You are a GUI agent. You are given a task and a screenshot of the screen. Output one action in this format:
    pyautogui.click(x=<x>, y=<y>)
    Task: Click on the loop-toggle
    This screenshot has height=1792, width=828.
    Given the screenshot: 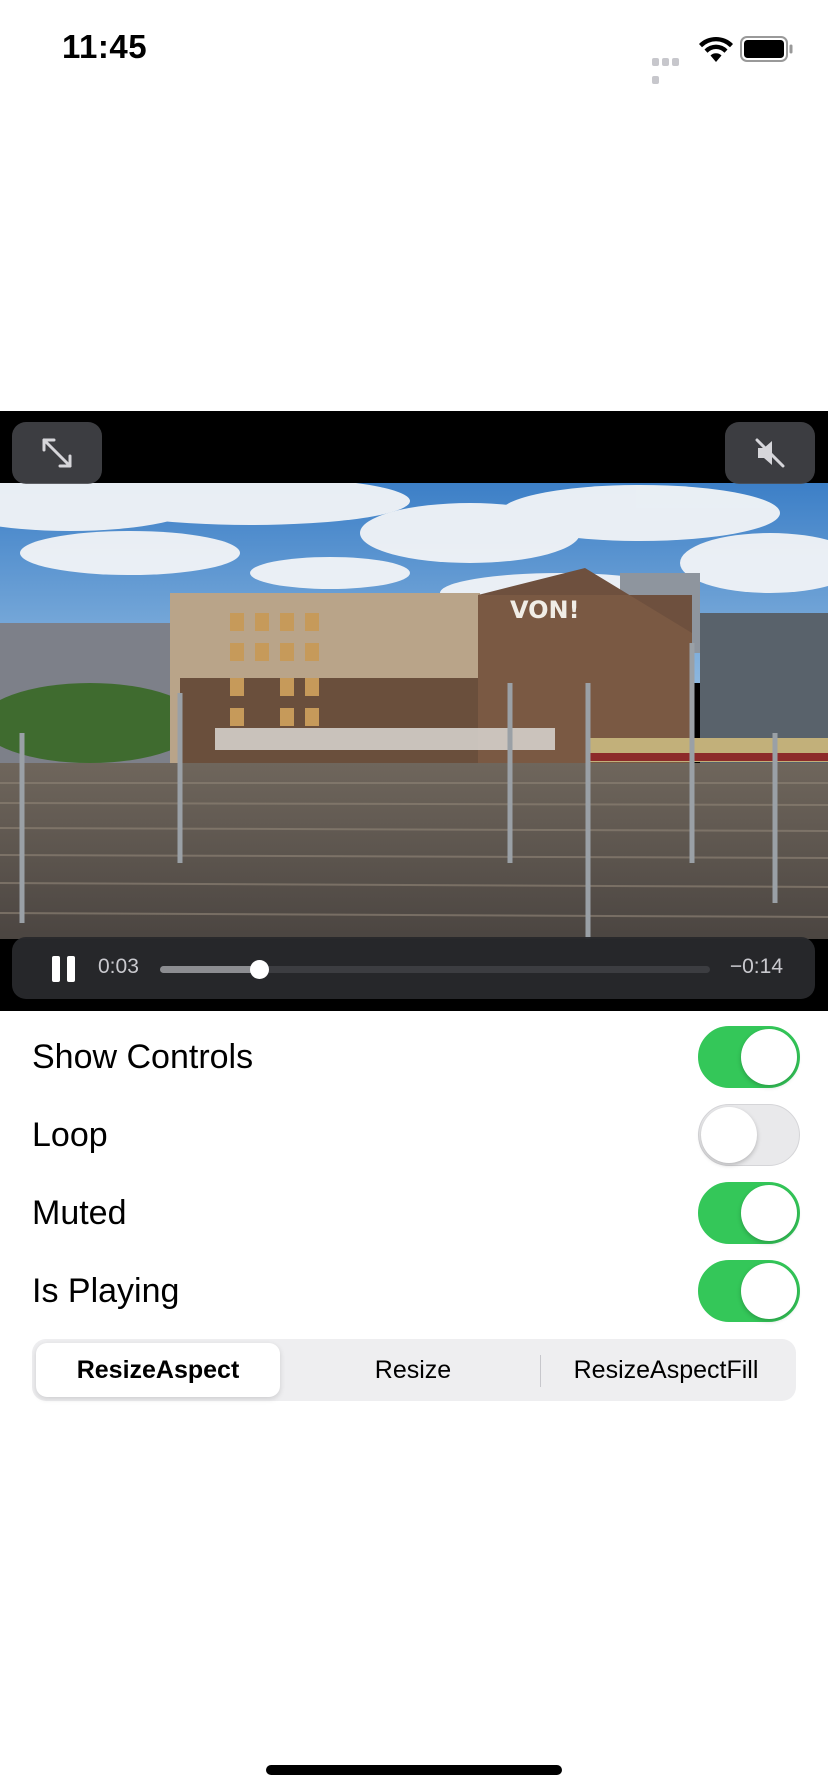 What is the action you would take?
    pyautogui.click(x=749, y=1135)
    